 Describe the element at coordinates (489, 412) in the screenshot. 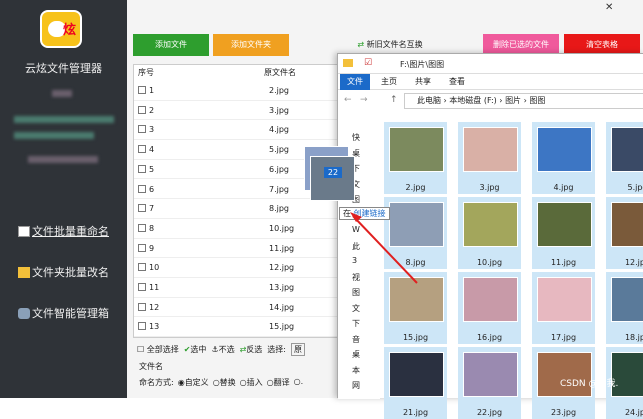

I see `thumbnail-caption: 22.jpg` at that location.